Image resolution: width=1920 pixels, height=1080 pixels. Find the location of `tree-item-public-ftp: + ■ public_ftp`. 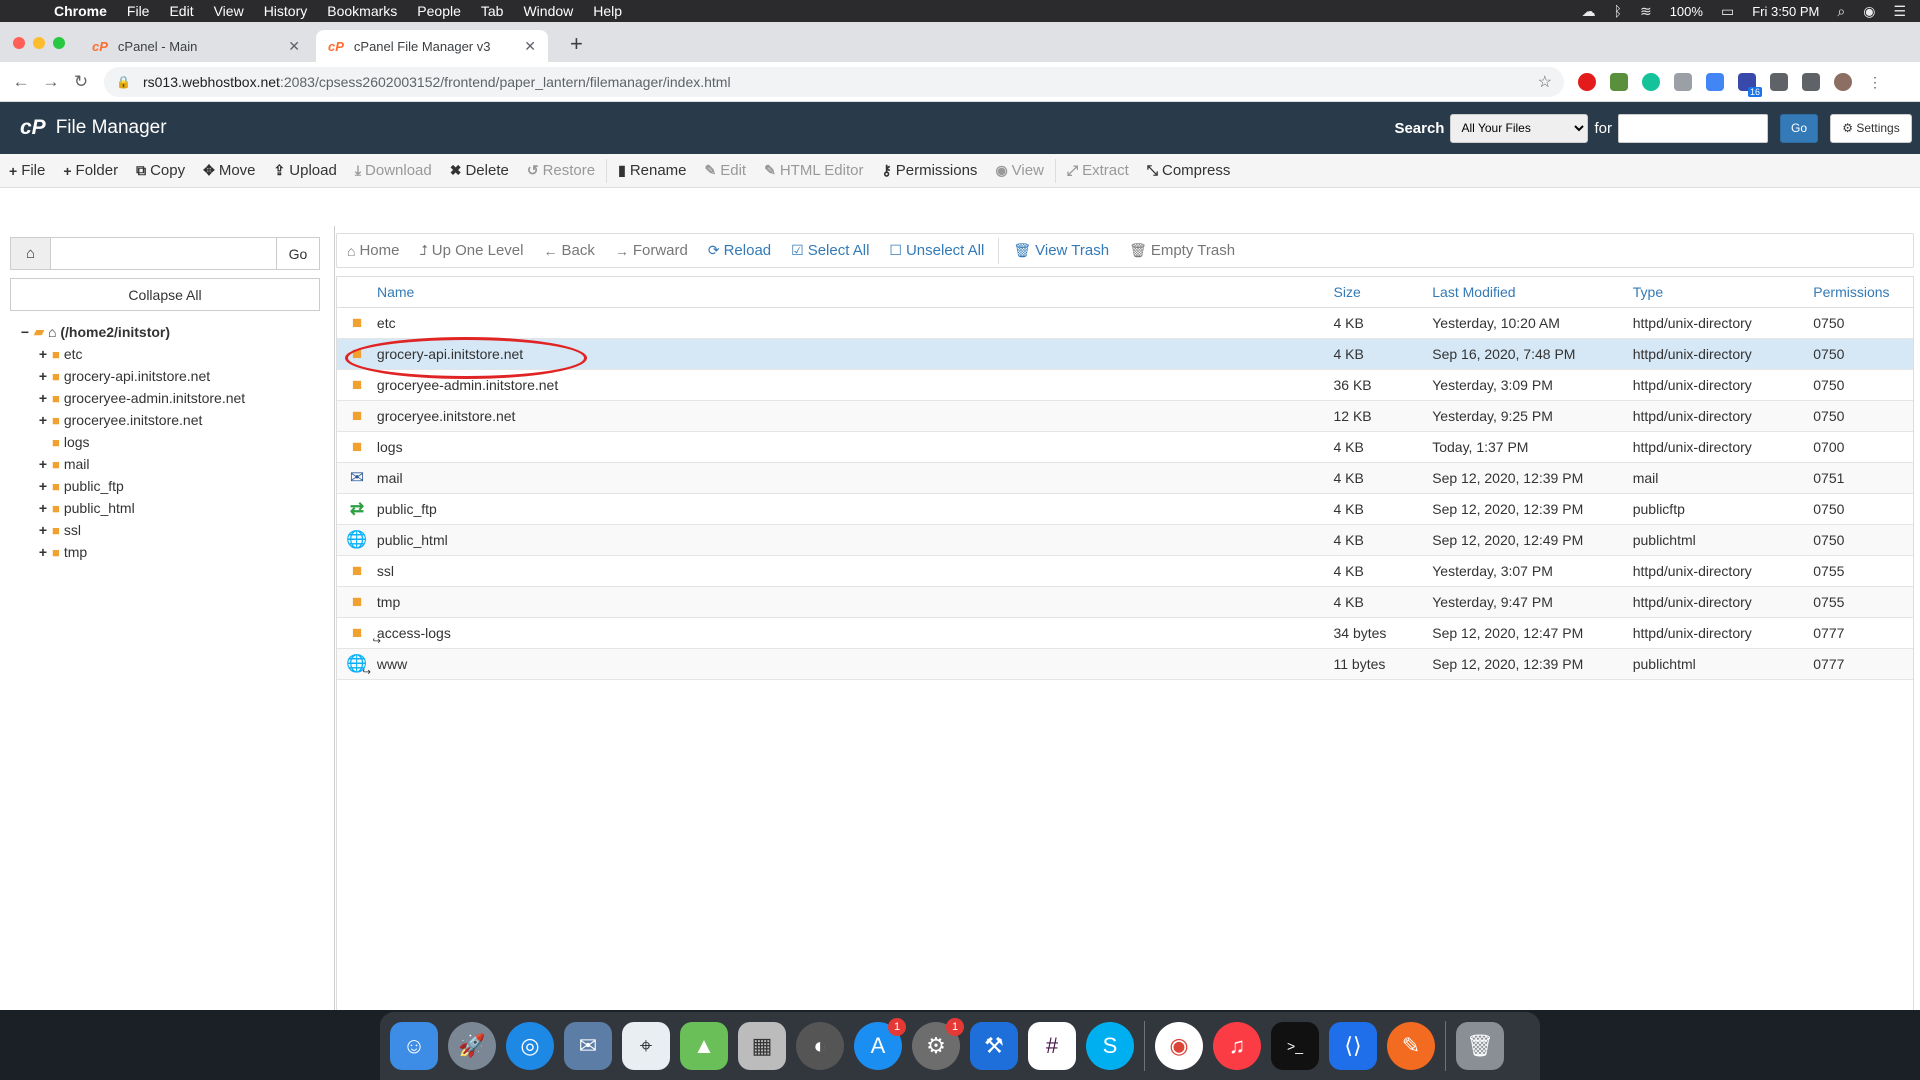

tree-item-public-ftp: + ■ public_ftp is located at coordinates (131, 486).